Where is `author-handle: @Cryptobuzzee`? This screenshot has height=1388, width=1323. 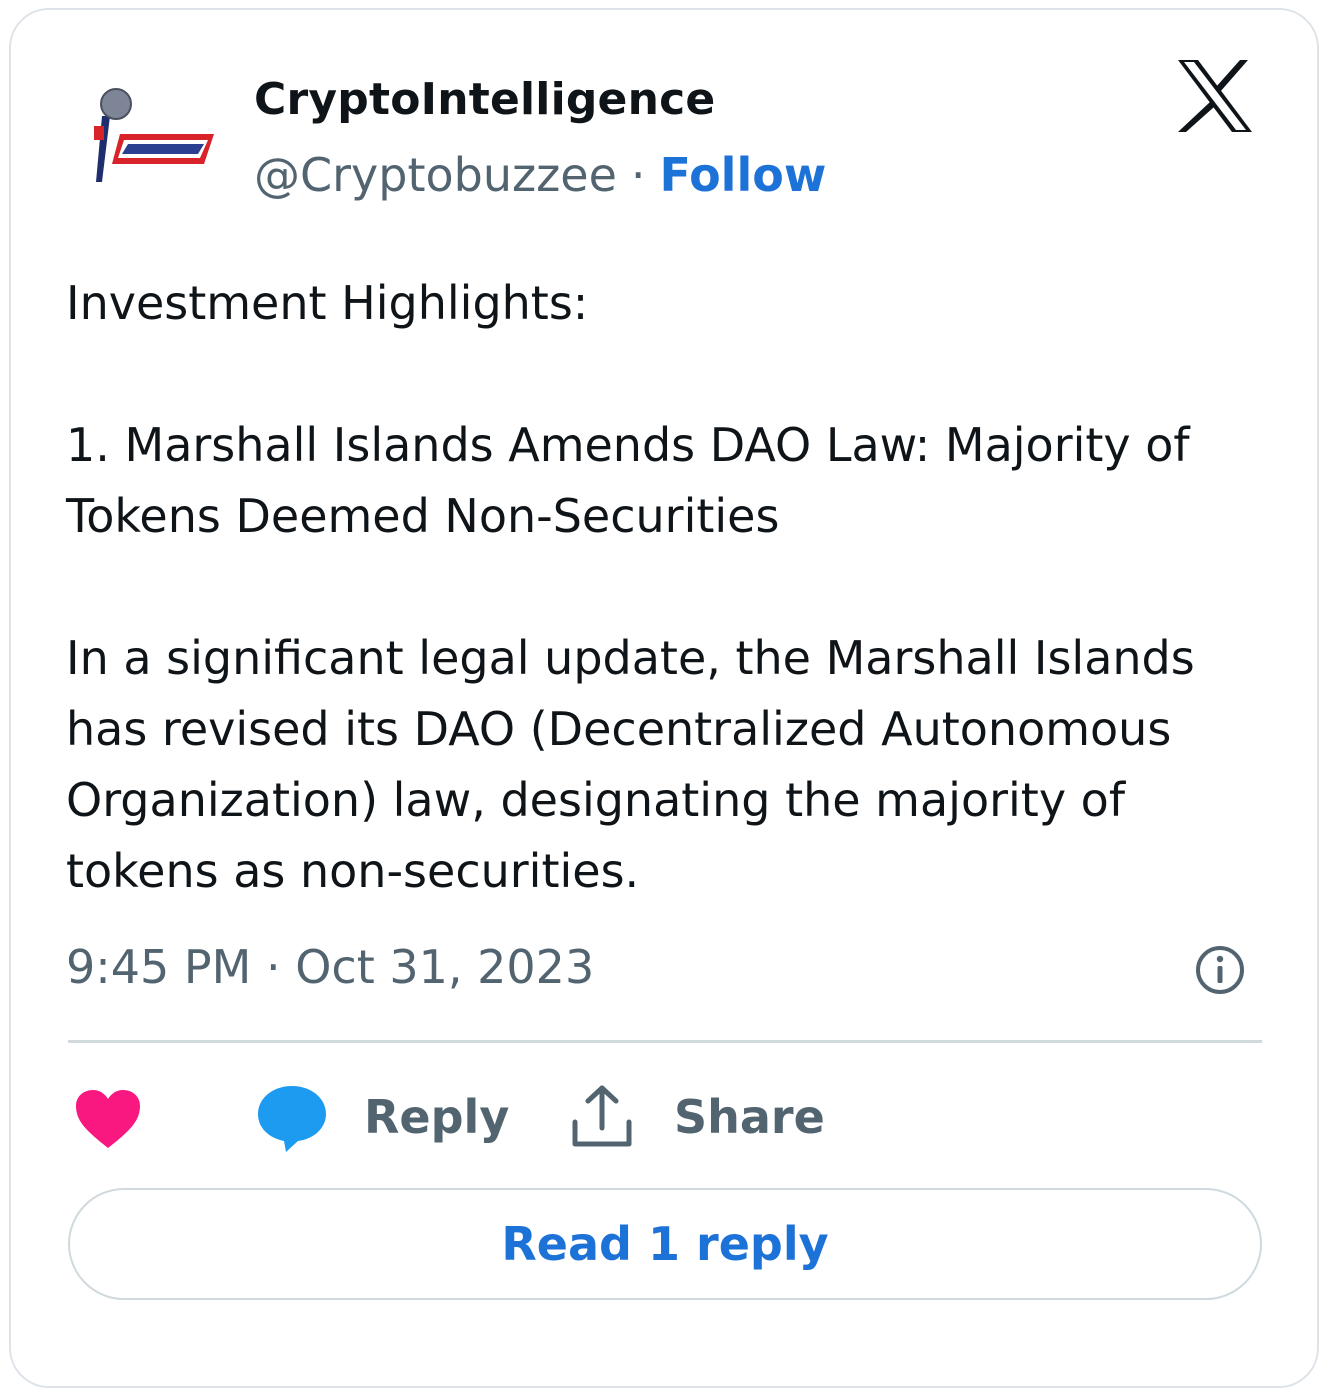 author-handle: @Cryptobuzzee is located at coordinates (435, 175).